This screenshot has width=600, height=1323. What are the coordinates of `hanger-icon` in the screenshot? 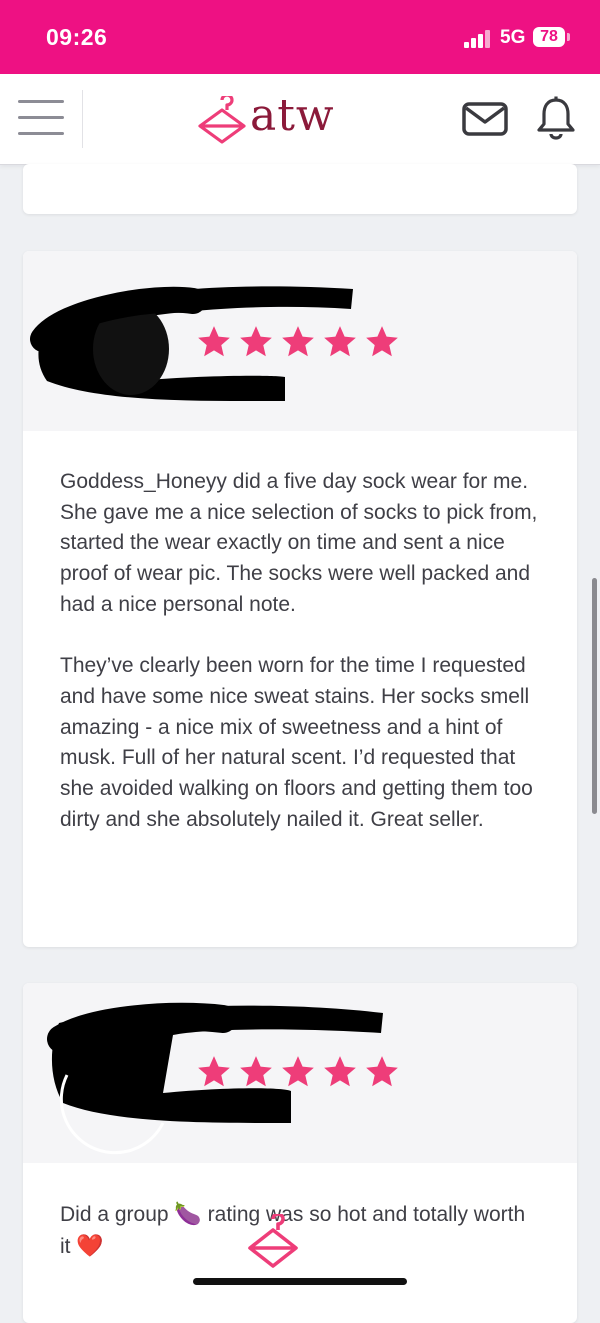 It's located at (222, 120).